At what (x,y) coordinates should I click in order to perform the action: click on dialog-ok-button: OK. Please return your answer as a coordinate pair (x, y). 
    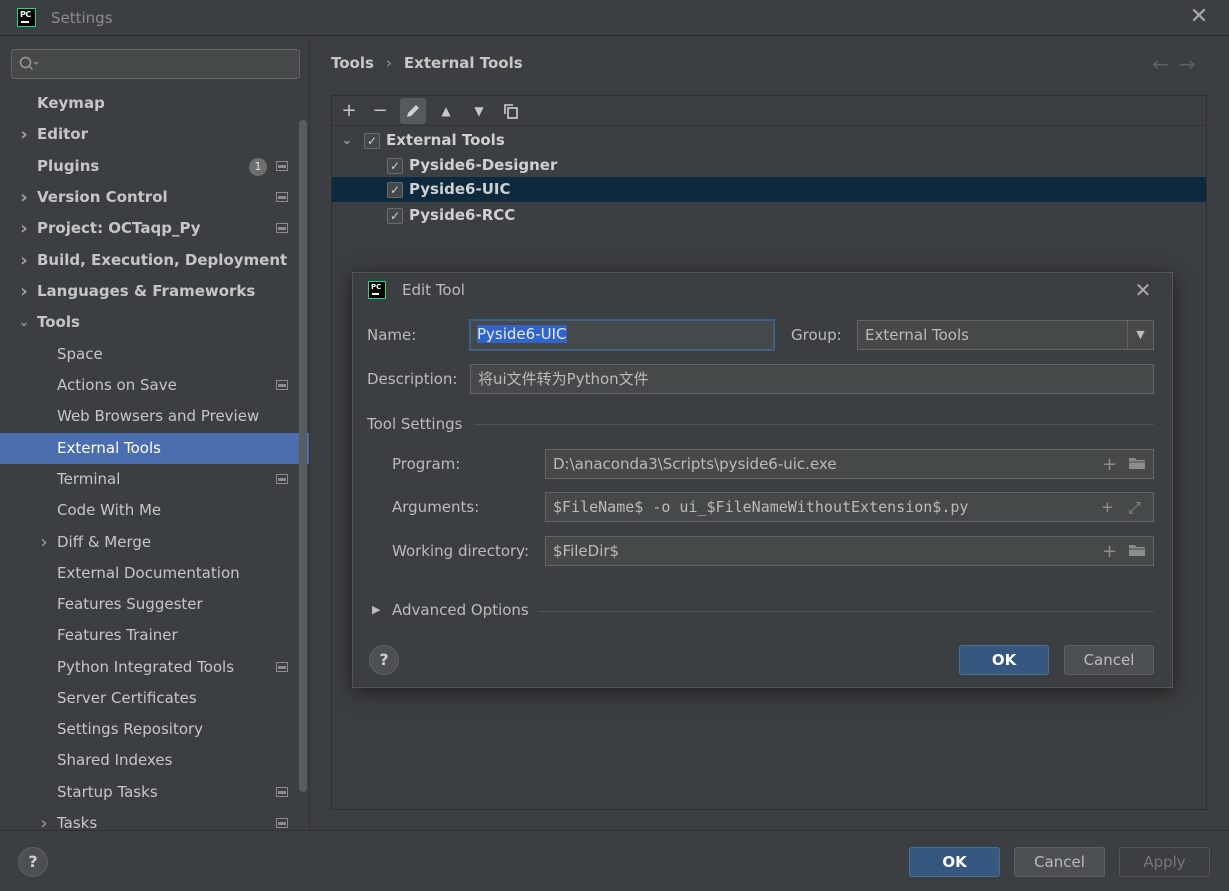
    Looking at the image, I should click on (1004, 660).